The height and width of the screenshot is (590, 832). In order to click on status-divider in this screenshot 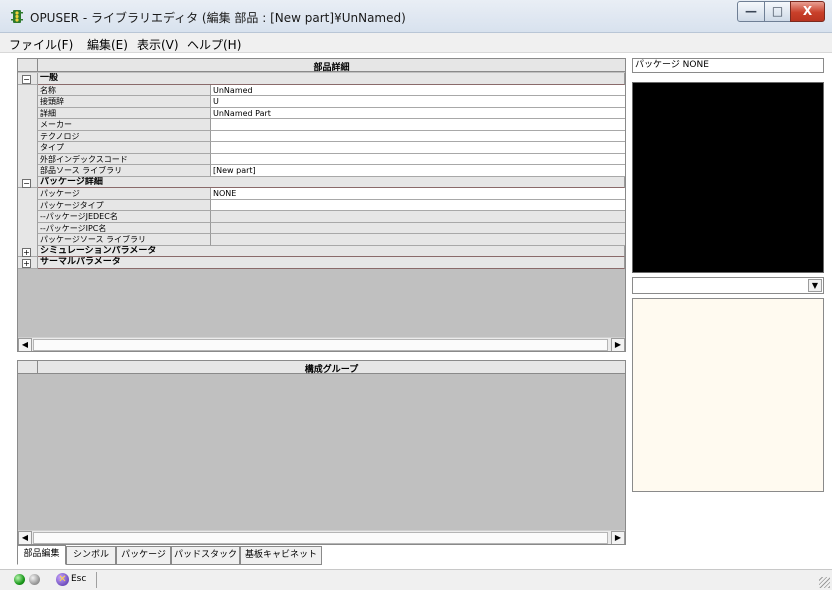, I will do `click(96, 580)`.